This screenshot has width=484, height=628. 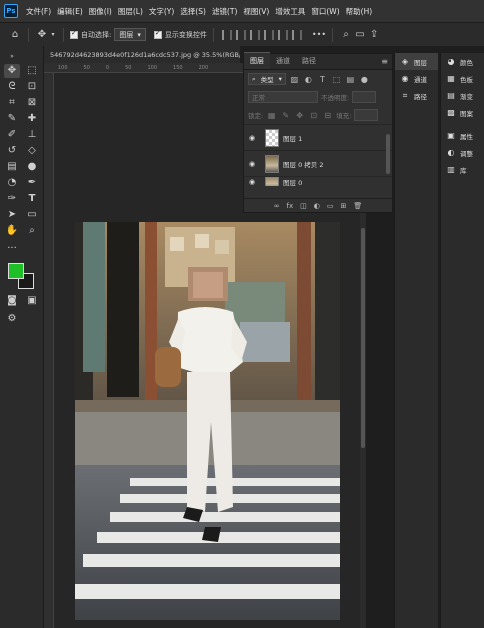 I want to click on align-right-icon, so click(x=254, y=34).